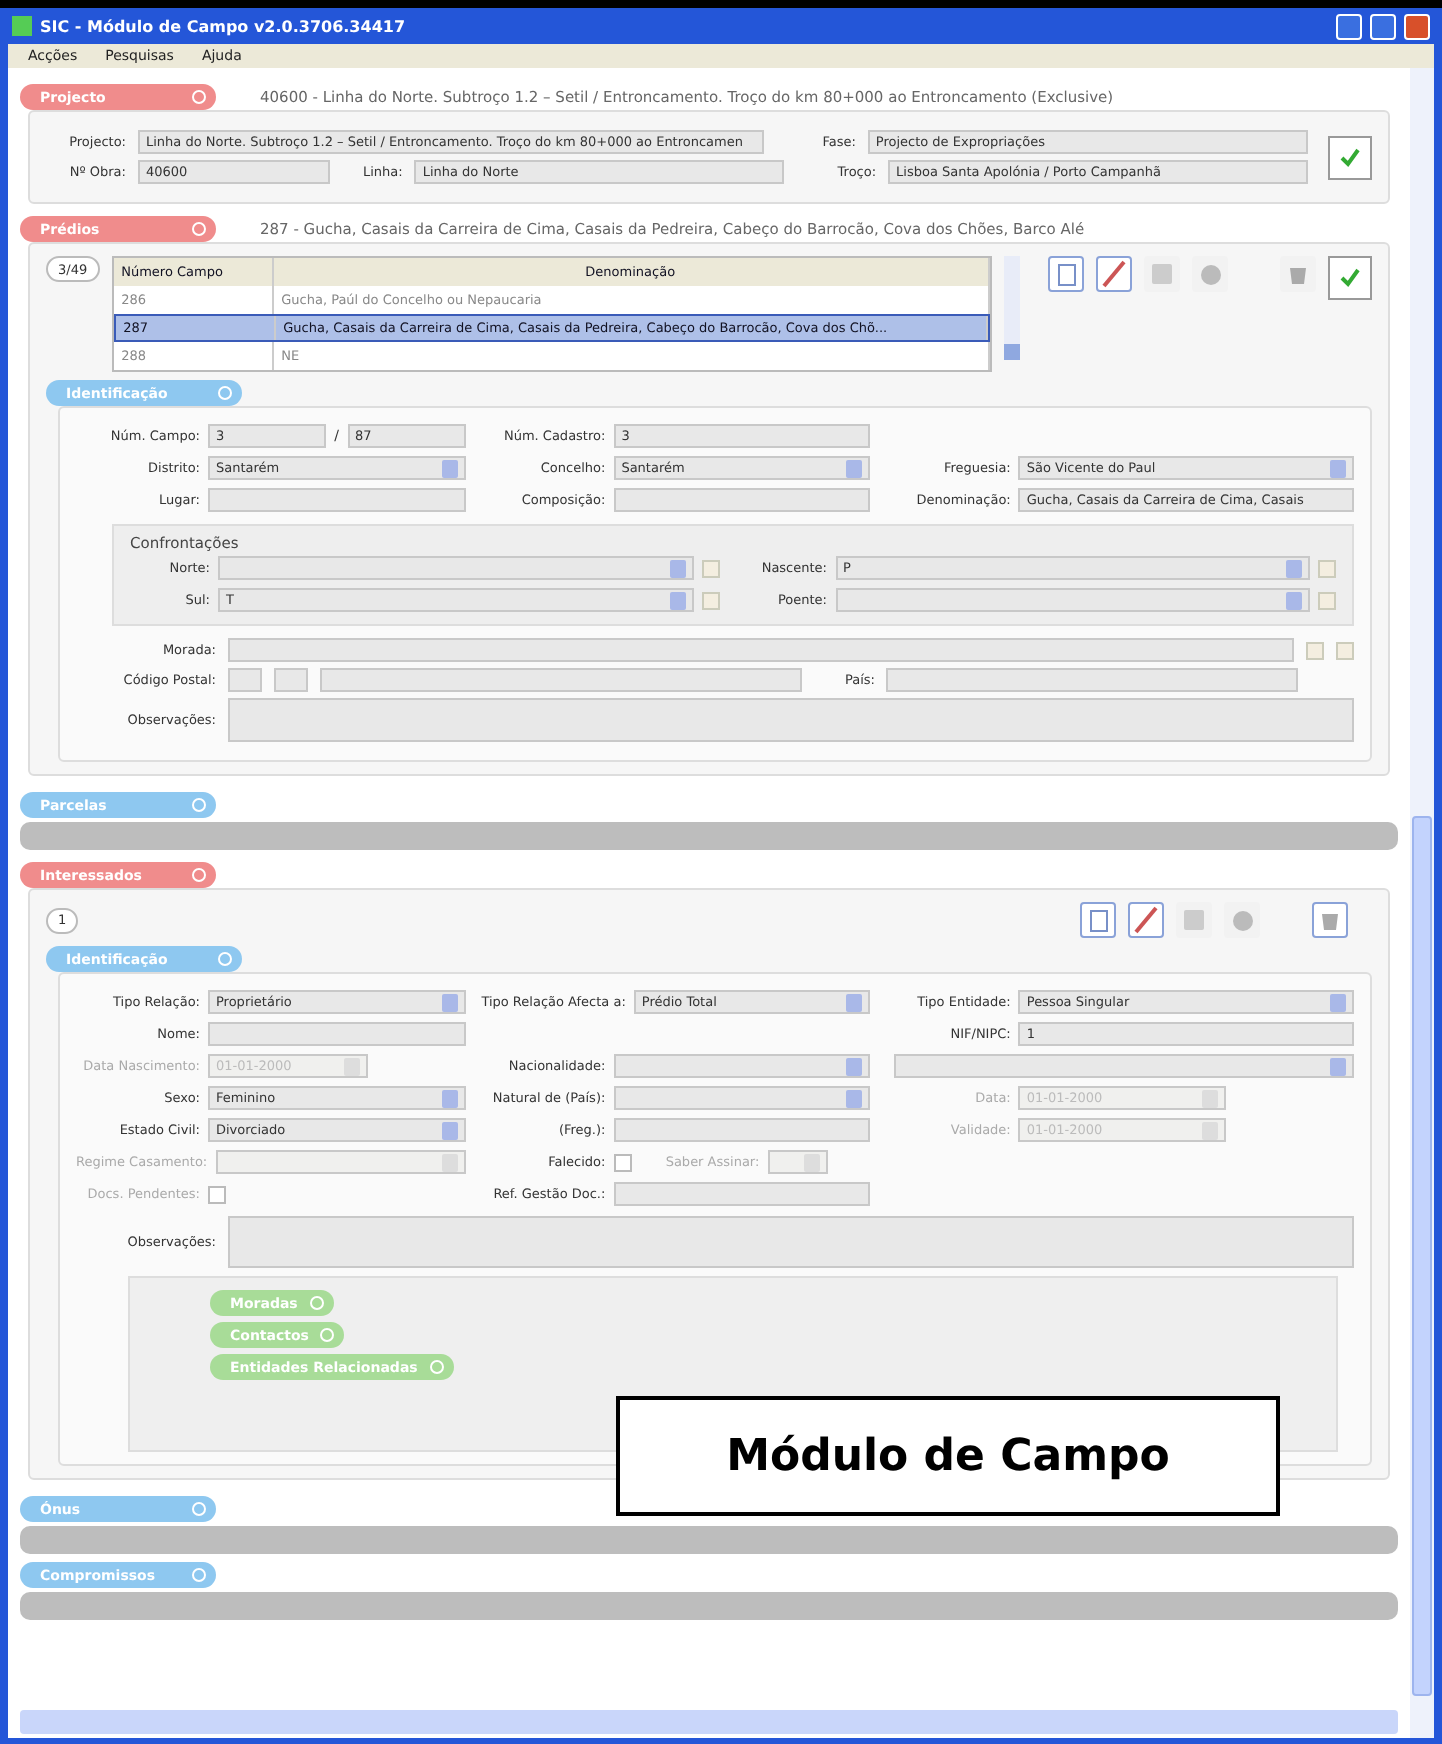  Describe the element at coordinates (709, 1722) in the screenshot. I see `horizontal-scrollbar` at that location.